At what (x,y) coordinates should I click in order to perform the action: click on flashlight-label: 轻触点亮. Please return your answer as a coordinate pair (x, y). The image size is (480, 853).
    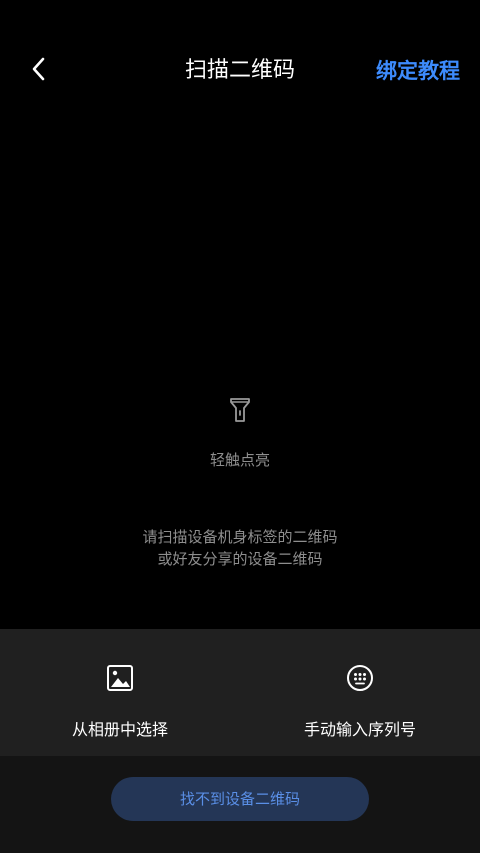
    Looking at the image, I should click on (239, 460).